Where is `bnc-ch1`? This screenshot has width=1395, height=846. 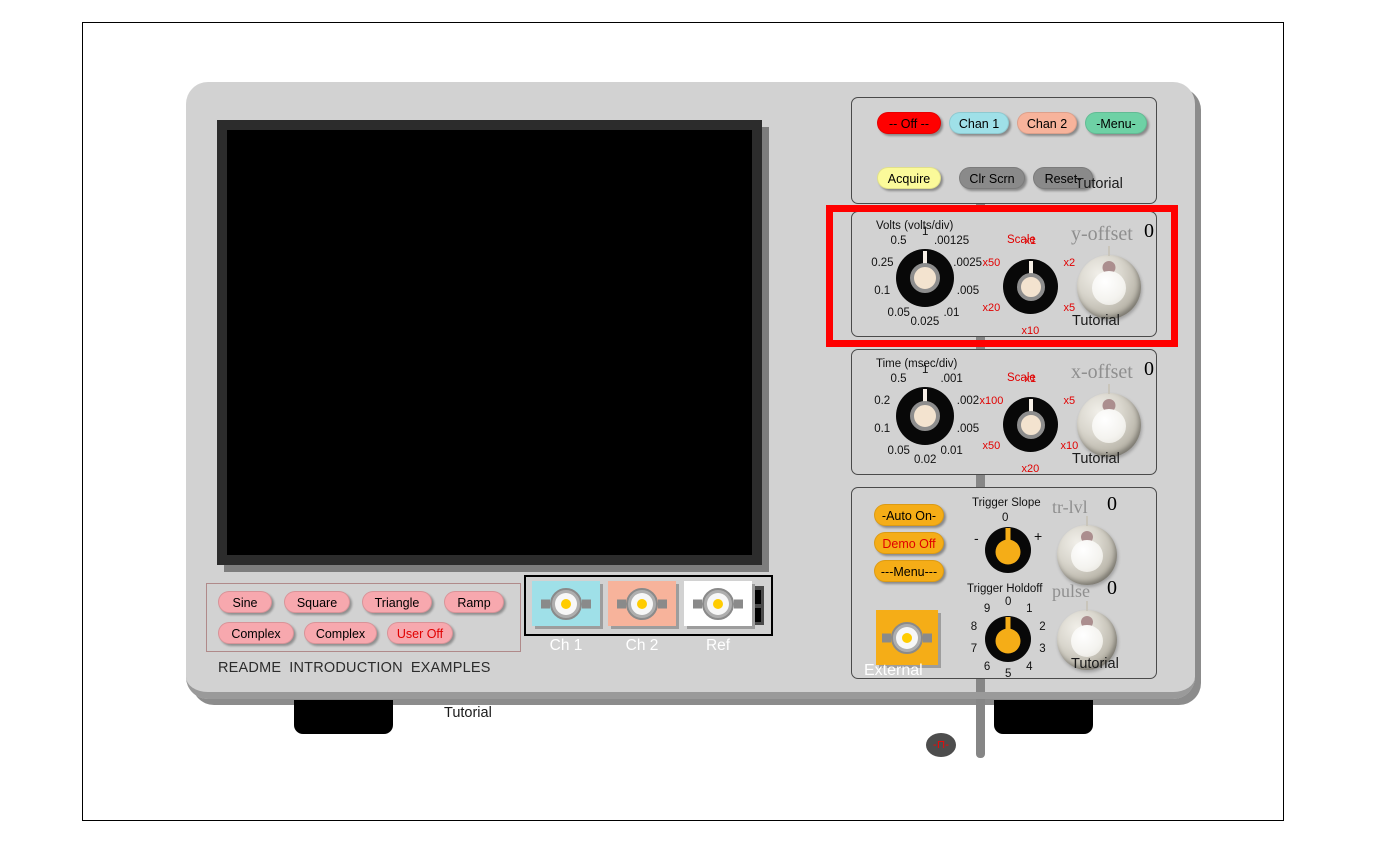
bnc-ch1 is located at coordinates (566, 603).